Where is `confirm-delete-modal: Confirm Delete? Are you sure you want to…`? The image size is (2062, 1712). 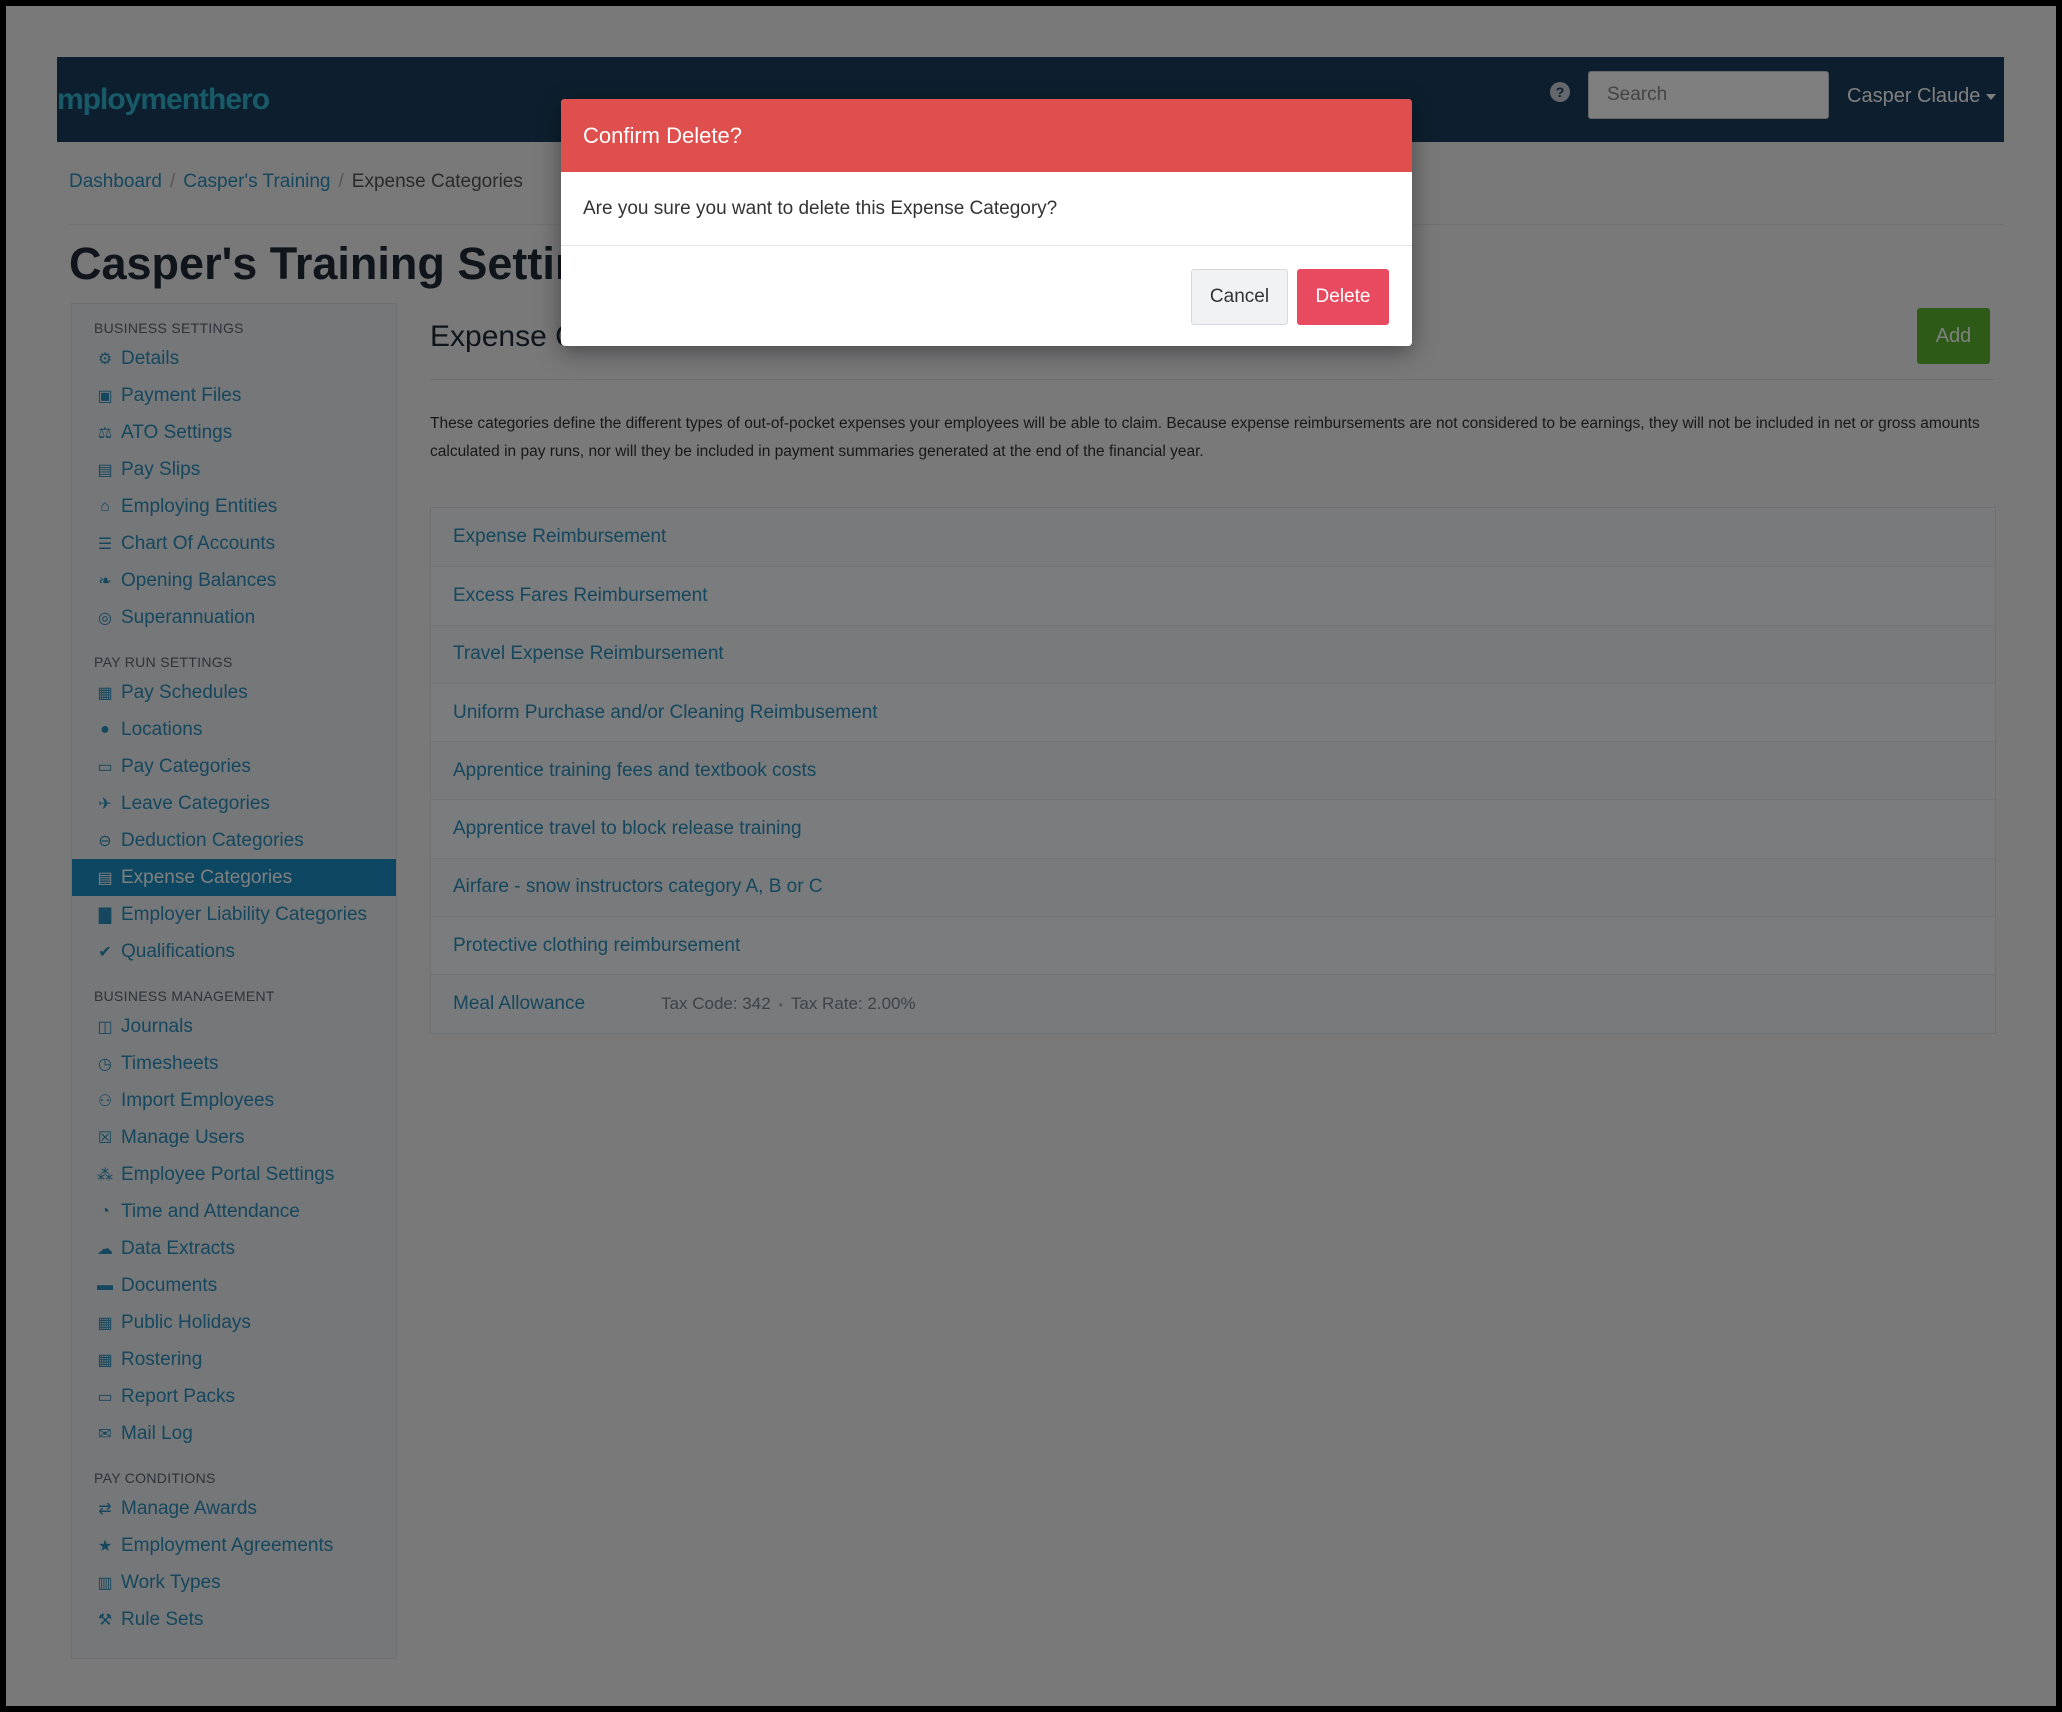
confirm-delete-modal: Confirm Delete? Are you sure you want to… is located at coordinates (986, 222).